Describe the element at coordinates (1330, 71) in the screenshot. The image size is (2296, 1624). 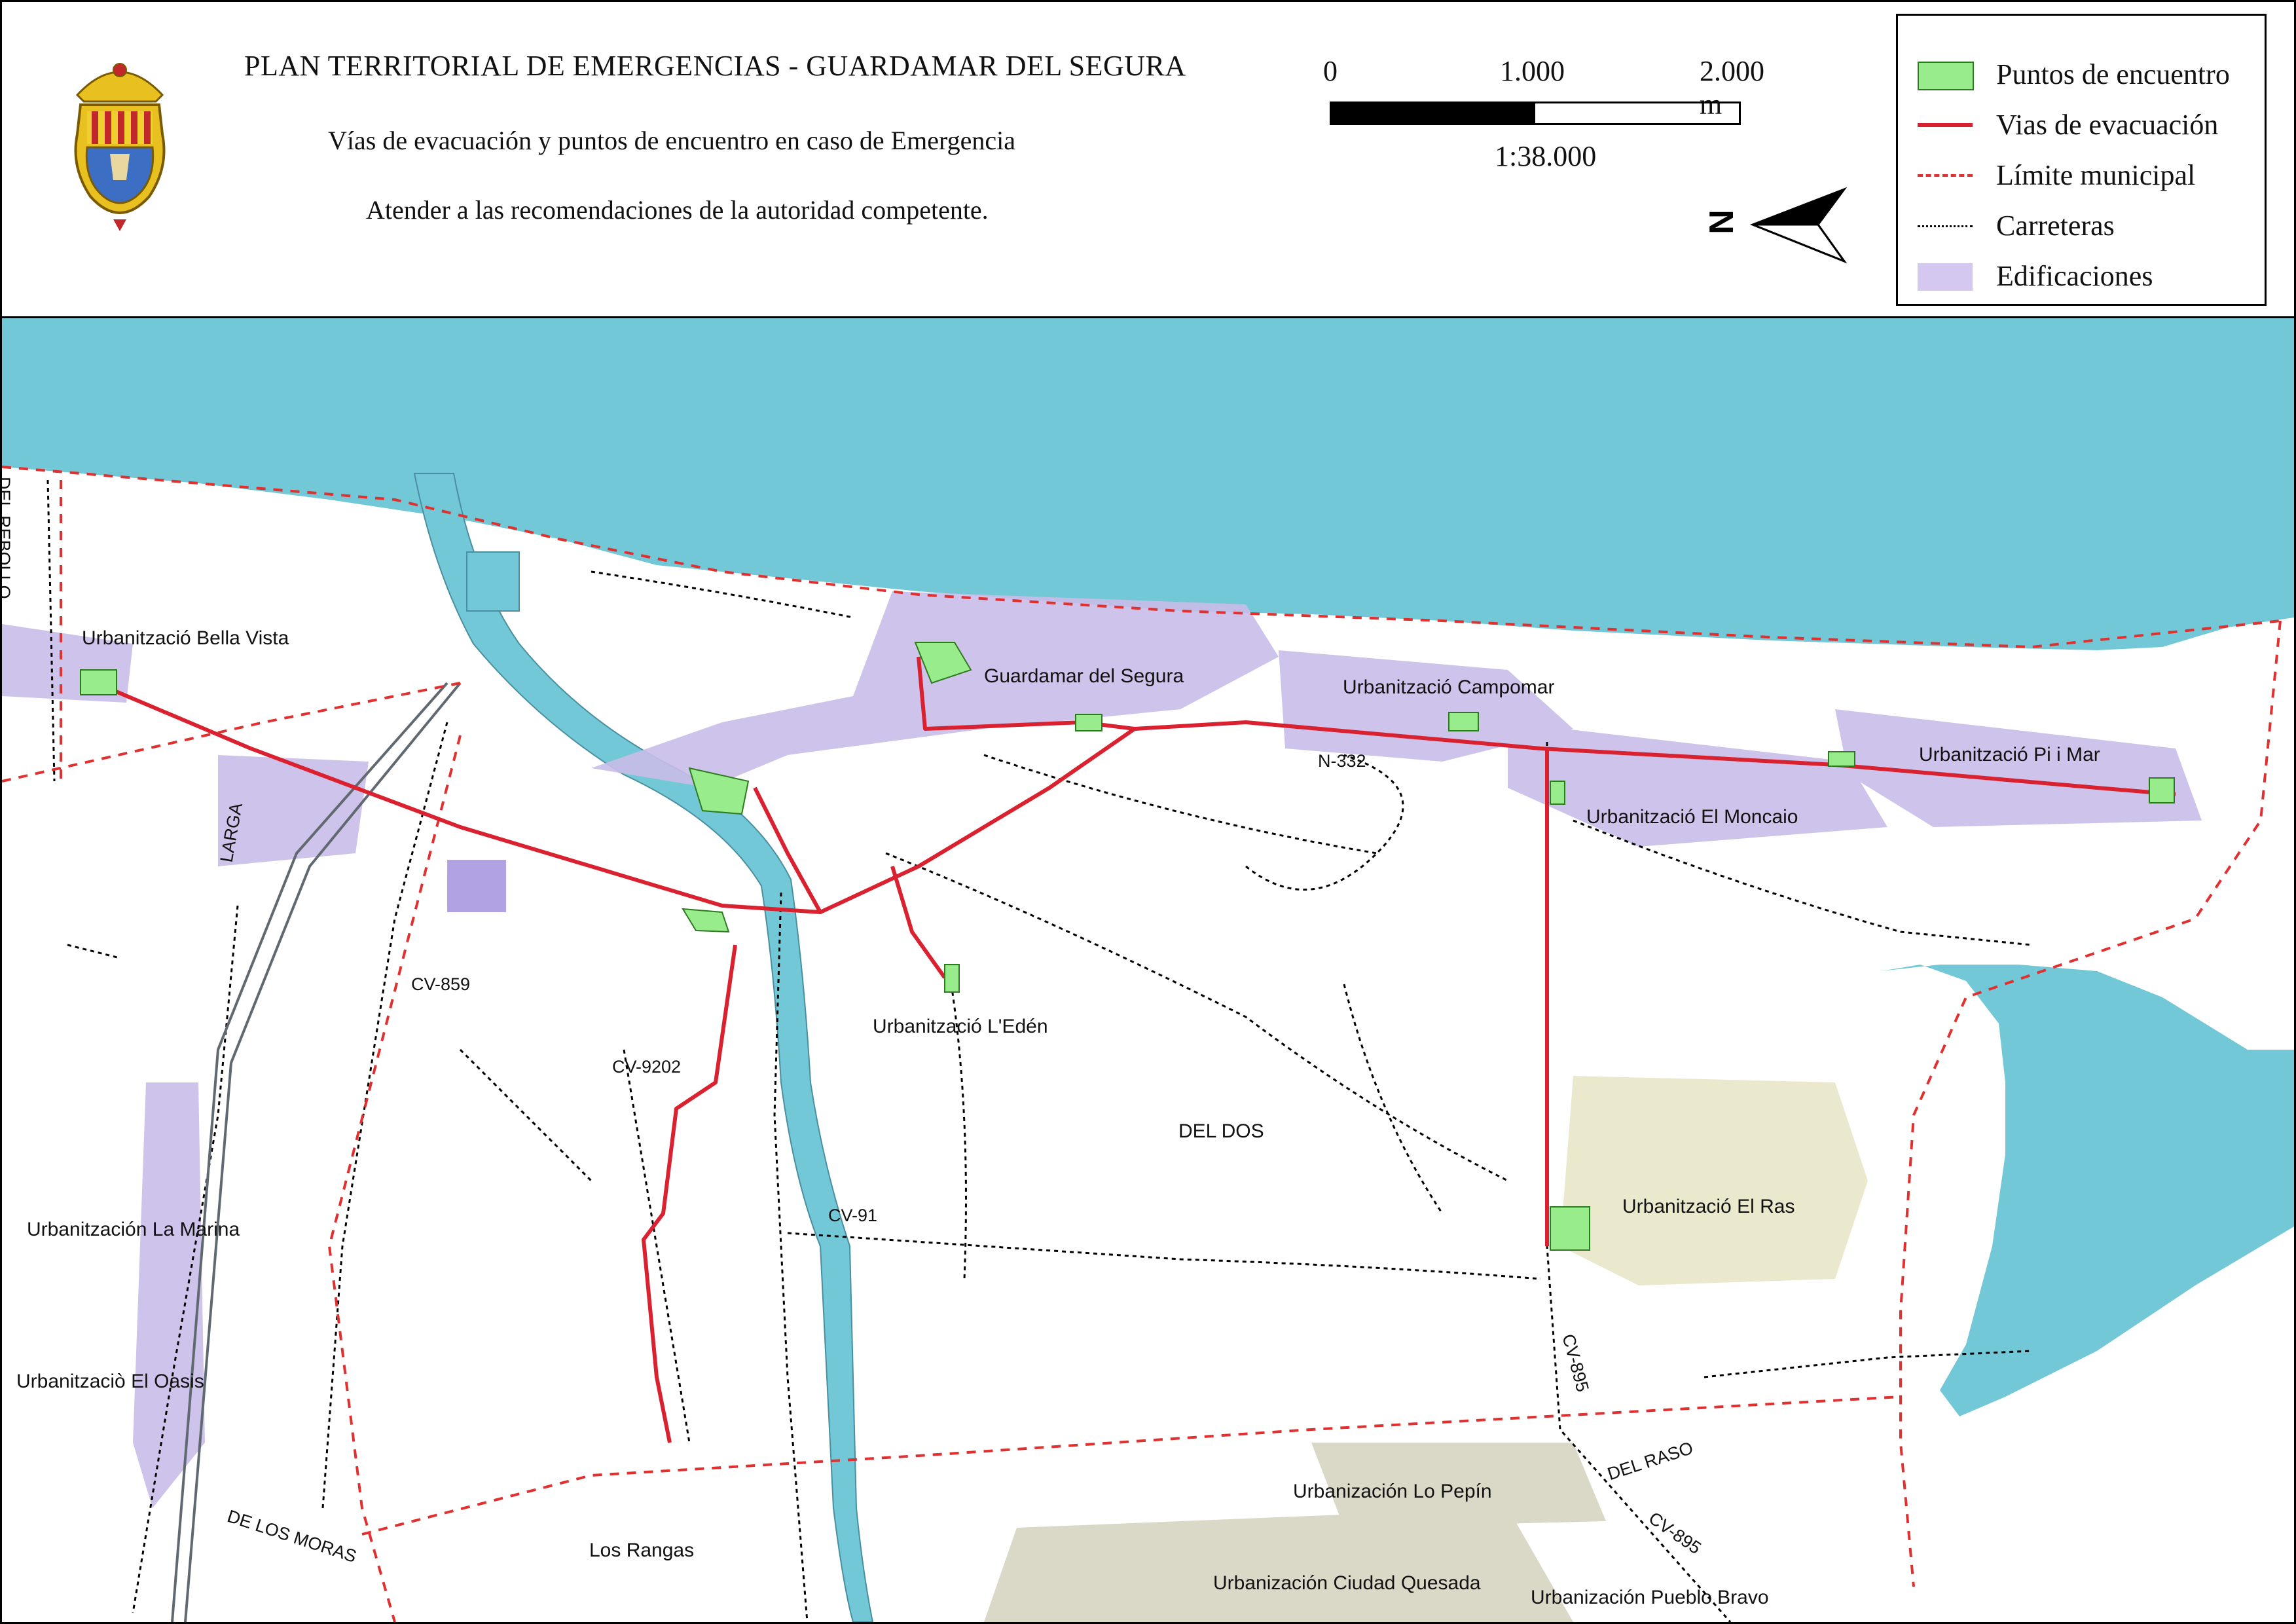
I see `scale-tick-zero: 0` at that location.